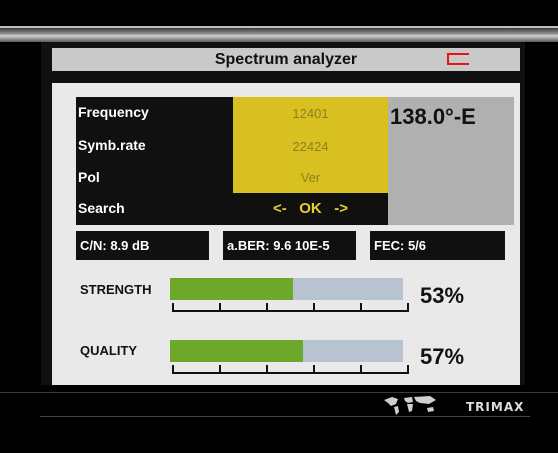 This screenshot has height=453, width=558. I want to click on cn-value: C/N: 8.9 dB, so click(142, 245).